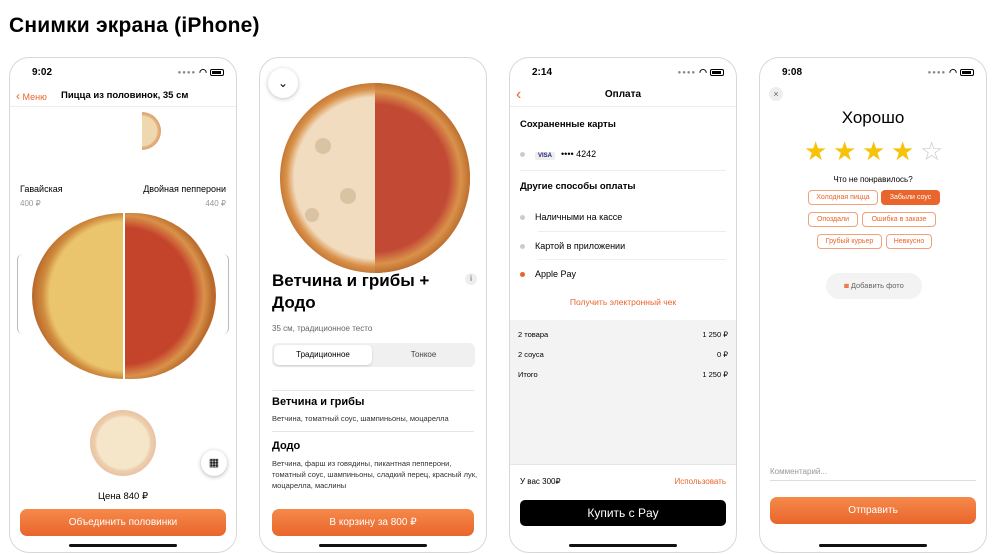  What do you see at coordinates (873, 179) in the screenshot?
I see `feedback-question: Что не понравилось?` at bounding box center [873, 179].